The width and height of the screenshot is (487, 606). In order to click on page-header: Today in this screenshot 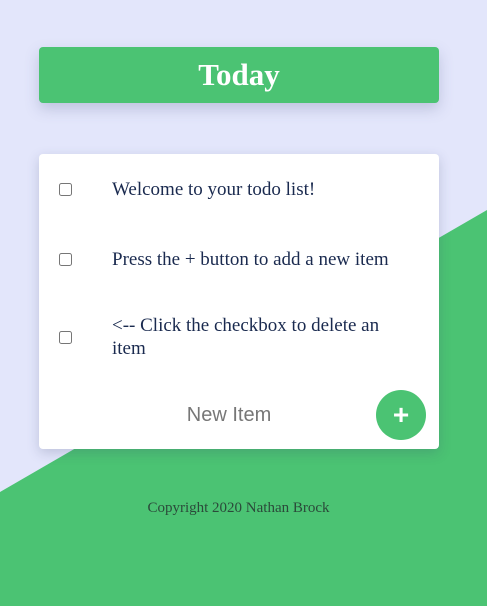, I will do `click(239, 75)`.